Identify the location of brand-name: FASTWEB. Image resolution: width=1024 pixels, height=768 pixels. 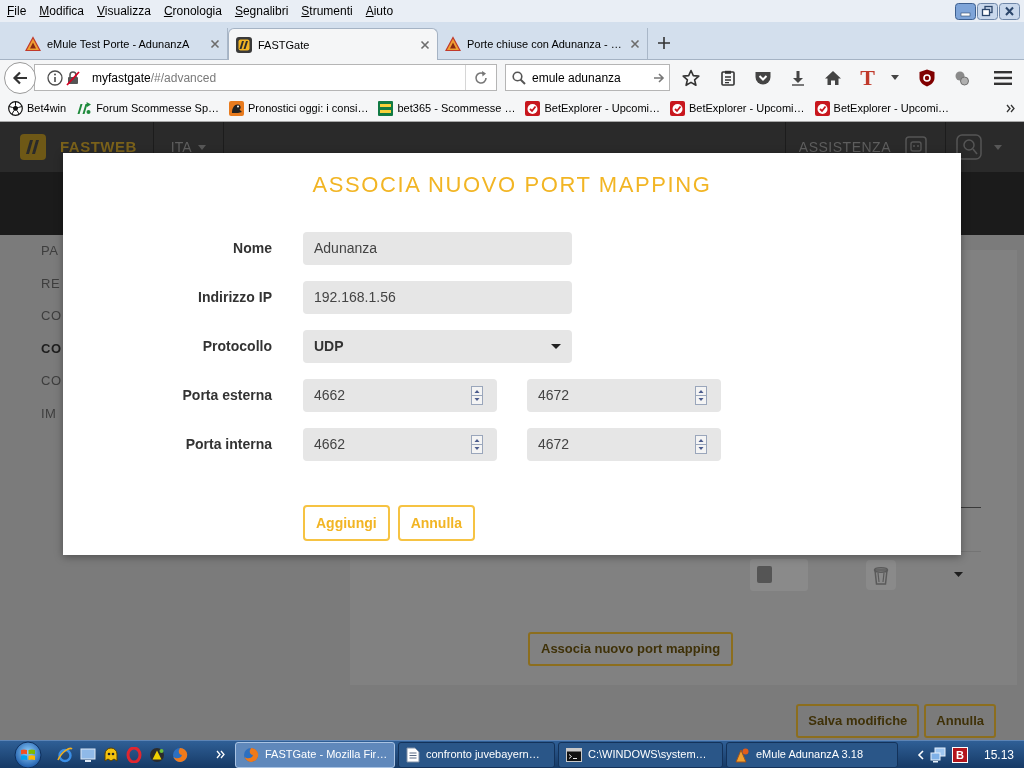
(98, 146).